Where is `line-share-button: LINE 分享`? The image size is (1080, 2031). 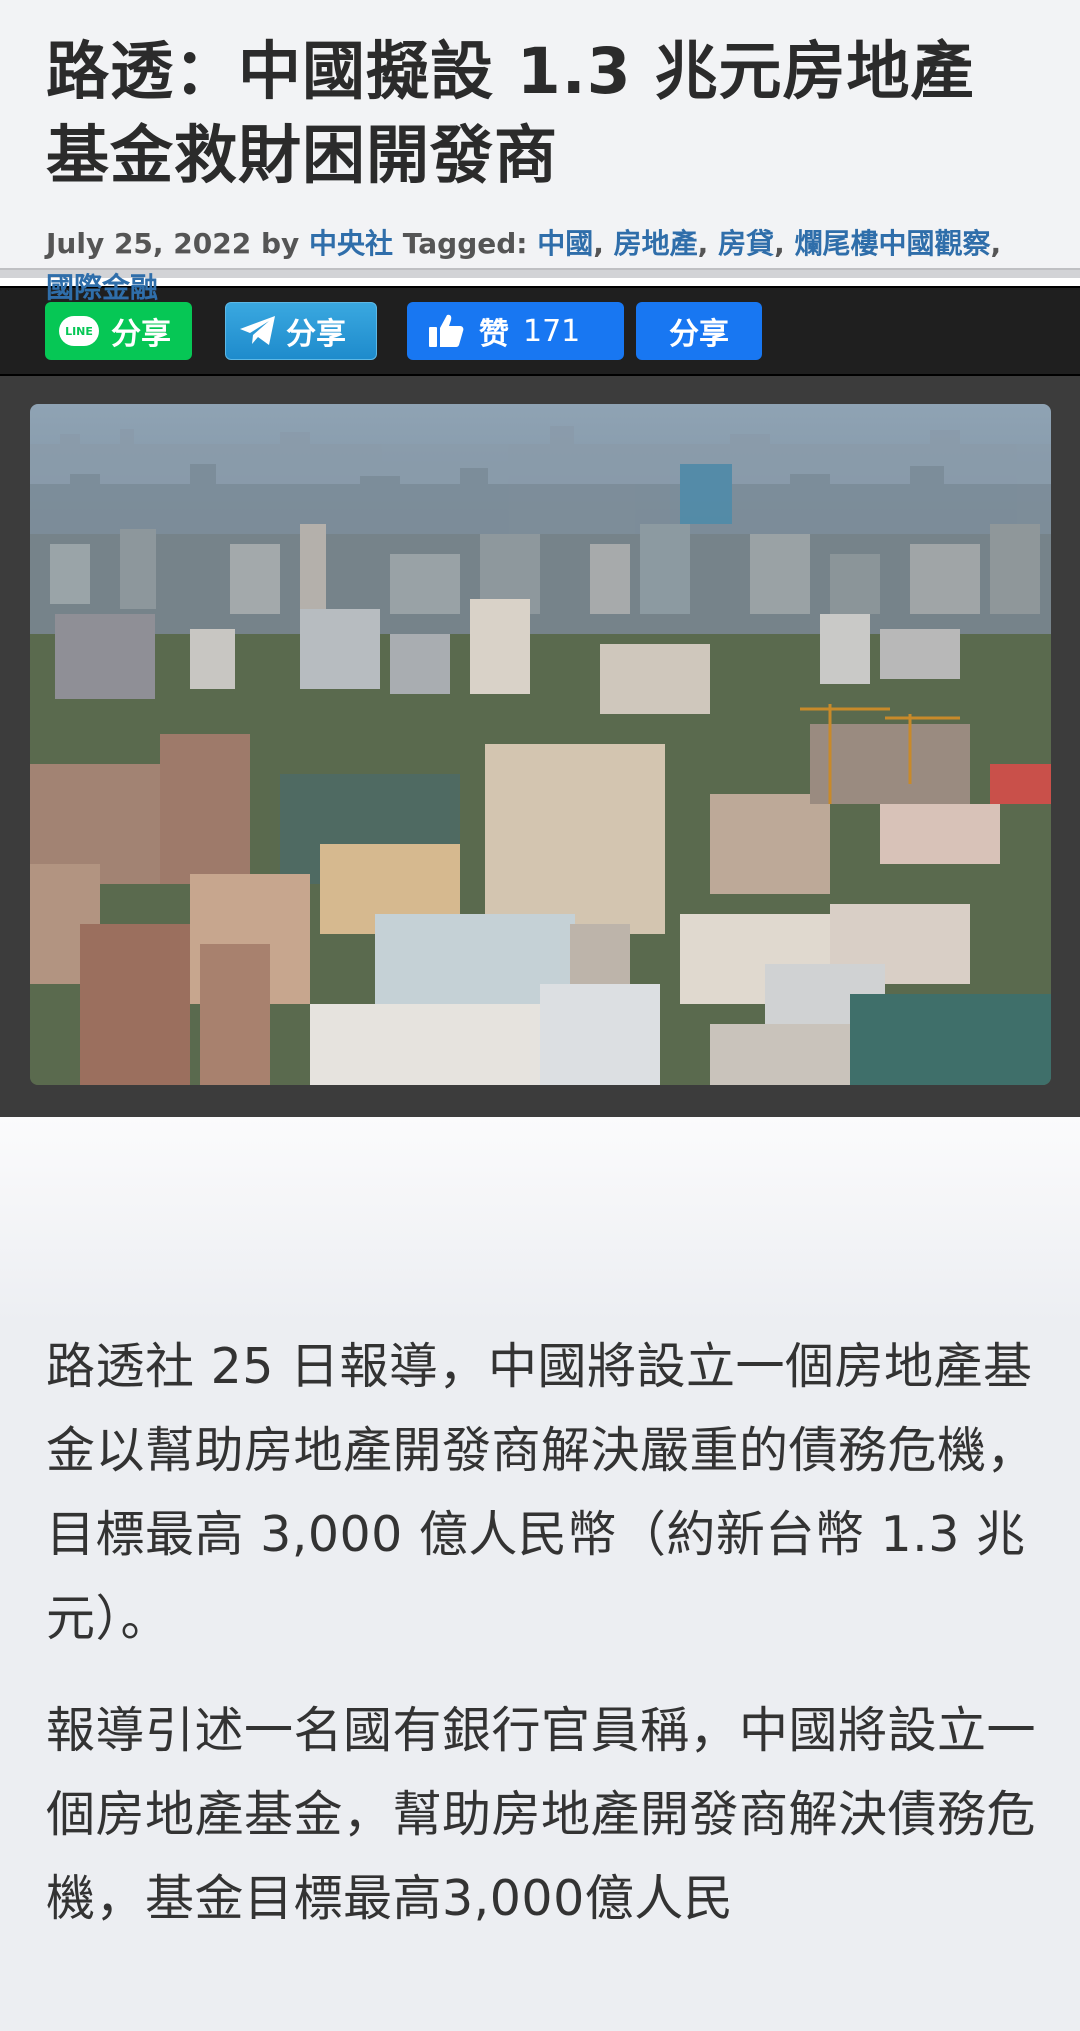 line-share-button: LINE 分享 is located at coordinates (118, 331).